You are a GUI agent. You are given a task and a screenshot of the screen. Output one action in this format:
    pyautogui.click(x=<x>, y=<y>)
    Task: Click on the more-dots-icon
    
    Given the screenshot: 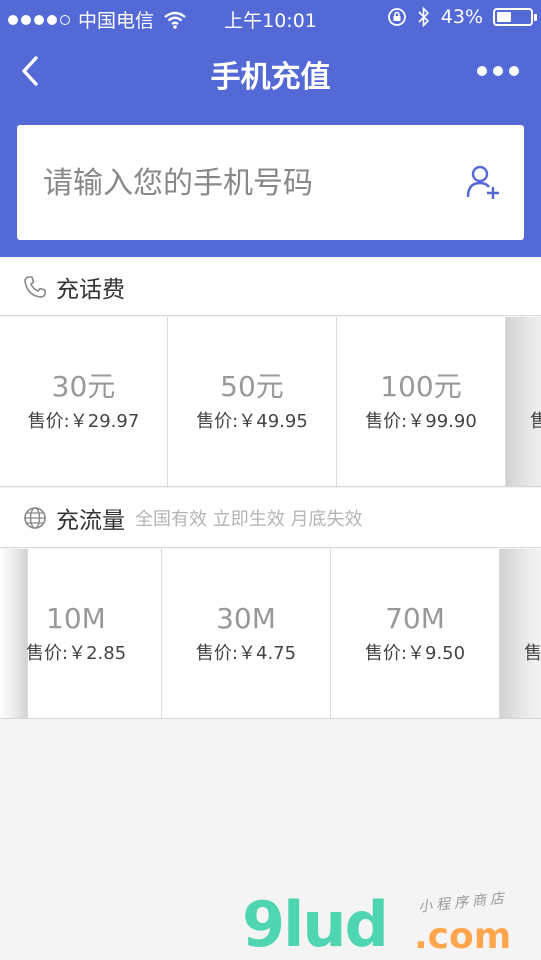 What is the action you would take?
    pyautogui.click(x=482, y=71)
    